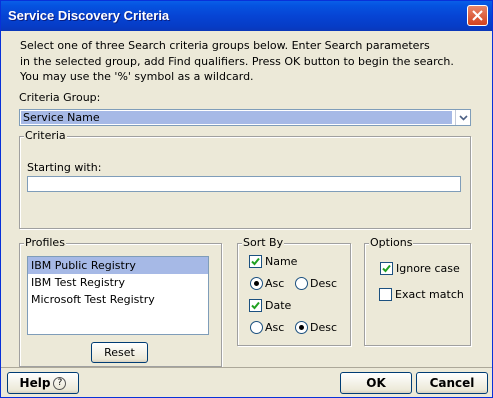  I want to click on help-icon: ?, so click(60, 383).